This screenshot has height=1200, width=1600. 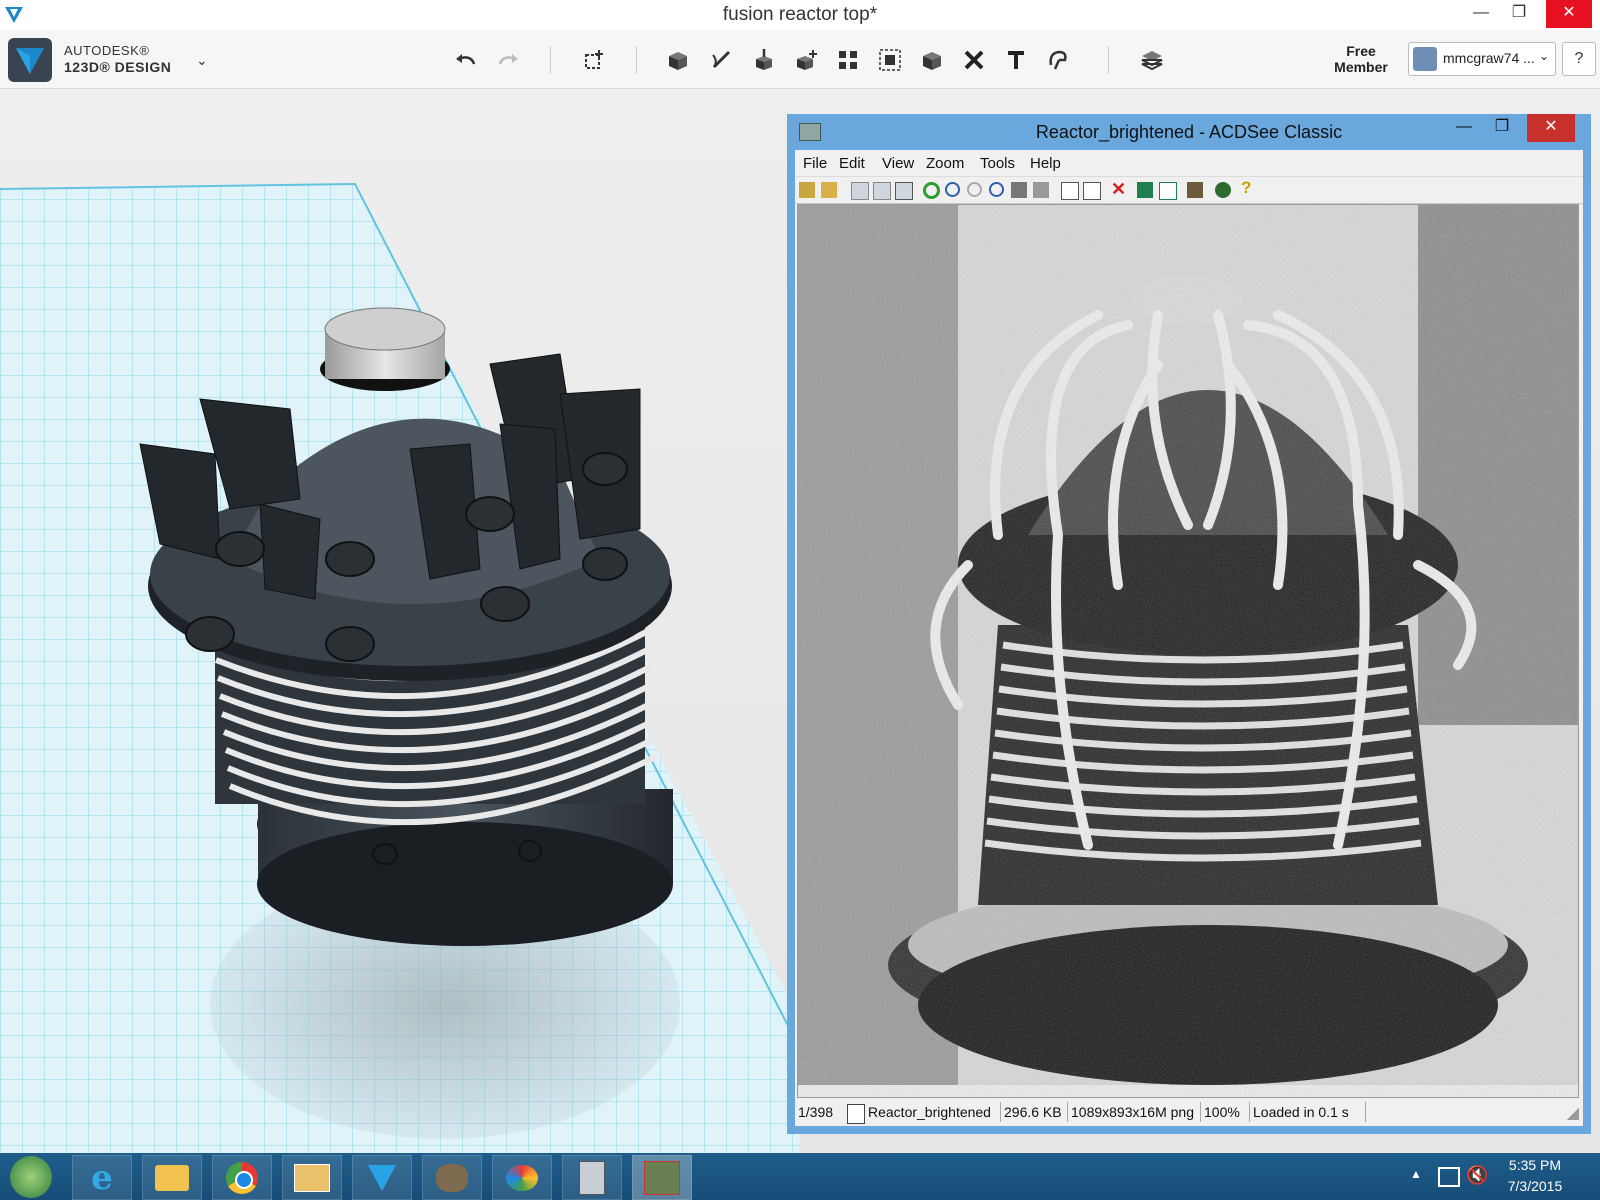 What do you see at coordinates (1033, 1112) in the screenshot?
I see `status-file-size: 296.6 KB` at bounding box center [1033, 1112].